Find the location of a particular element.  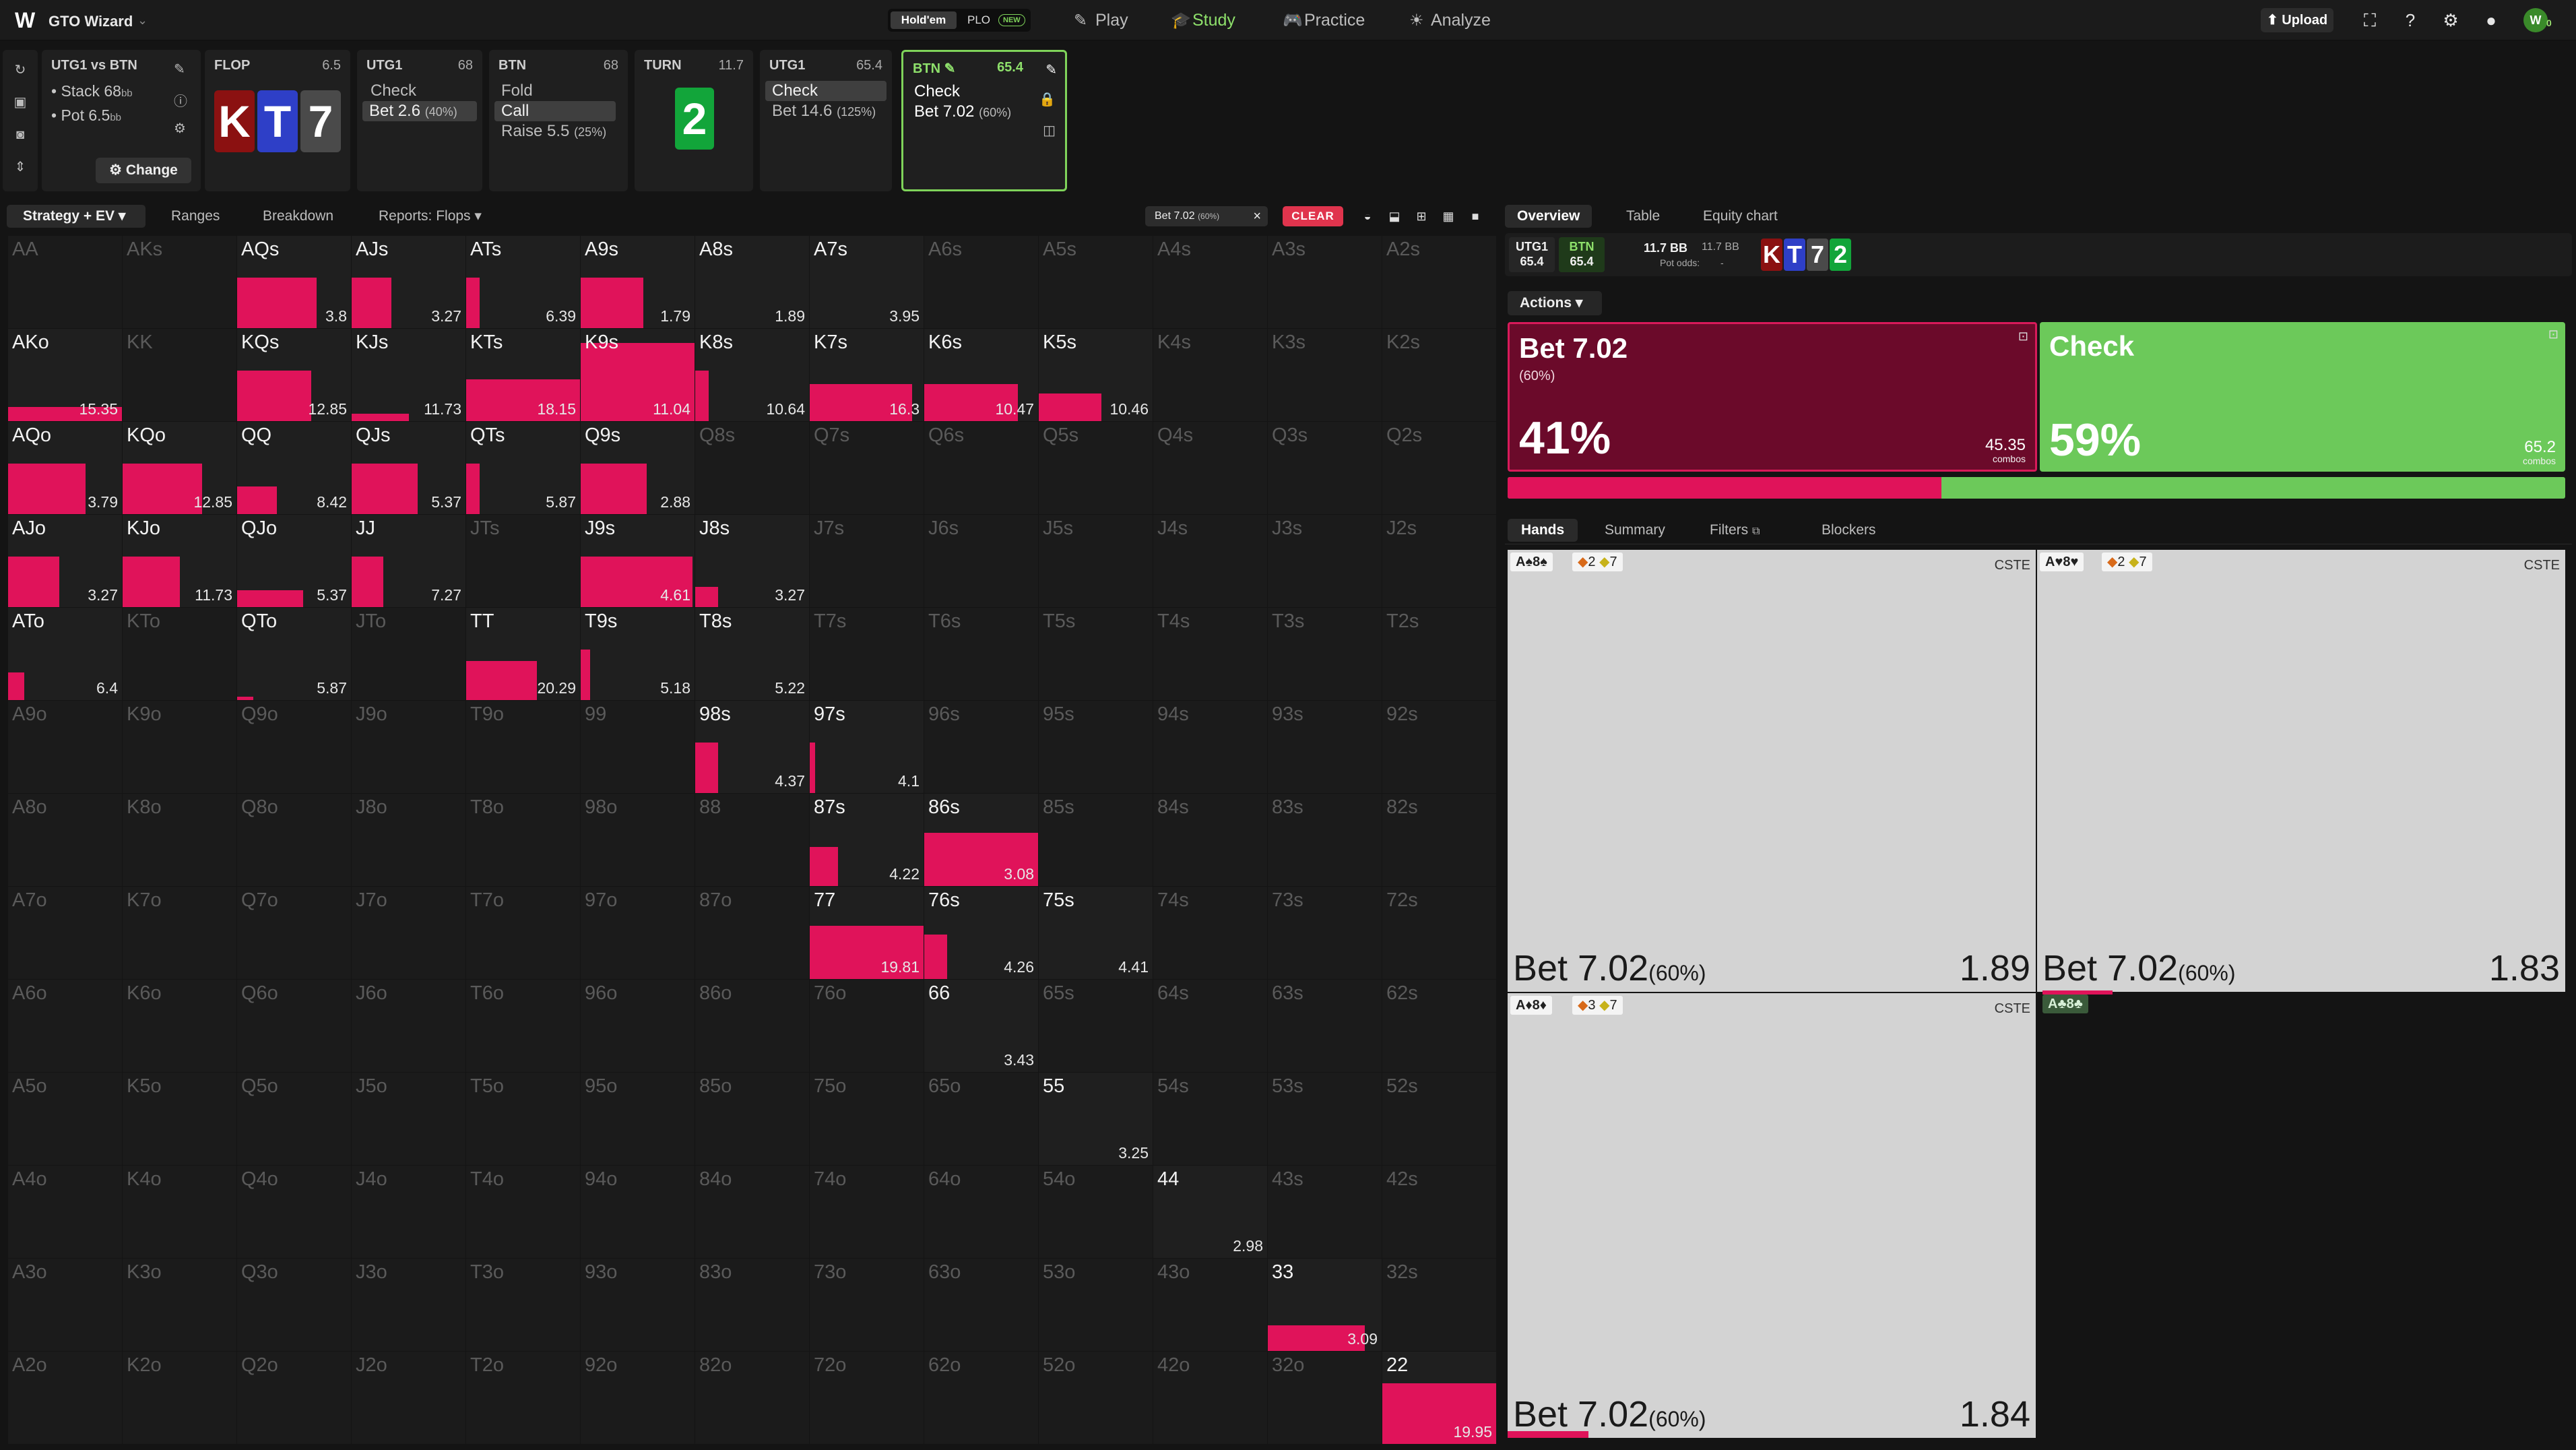

range-cell: 53o is located at coordinates (1096, 1305).